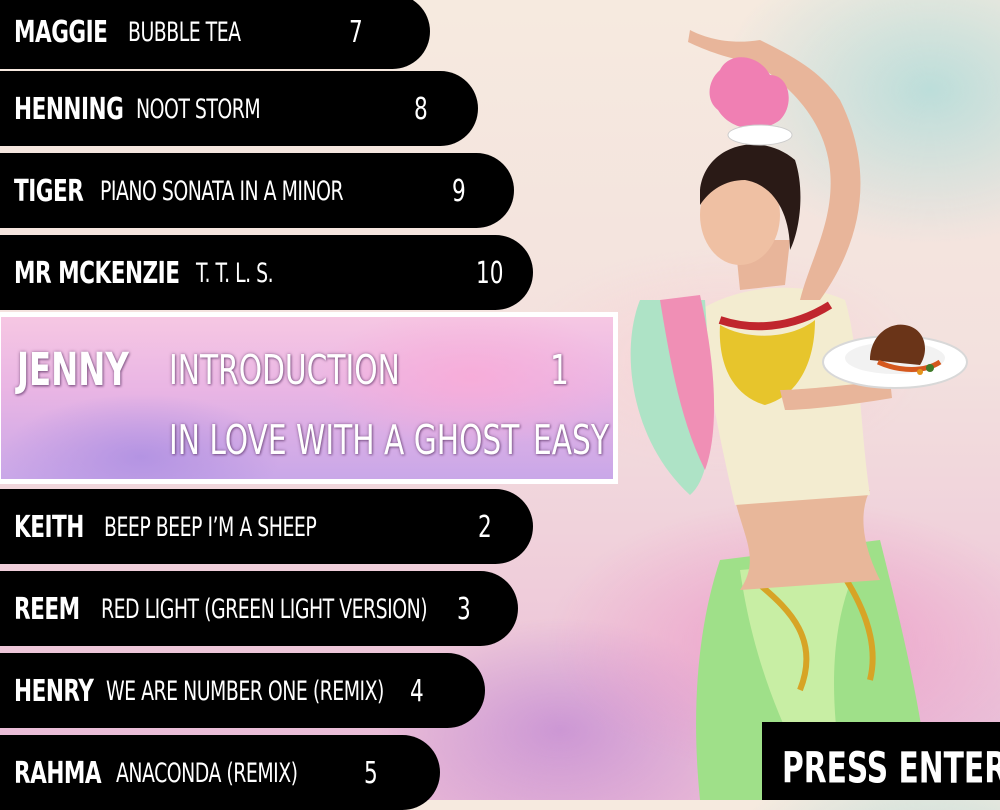  What do you see at coordinates (61, 31) in the screenshot?
I see `player-name: MAGGIE` at bounding box center [61, 31].